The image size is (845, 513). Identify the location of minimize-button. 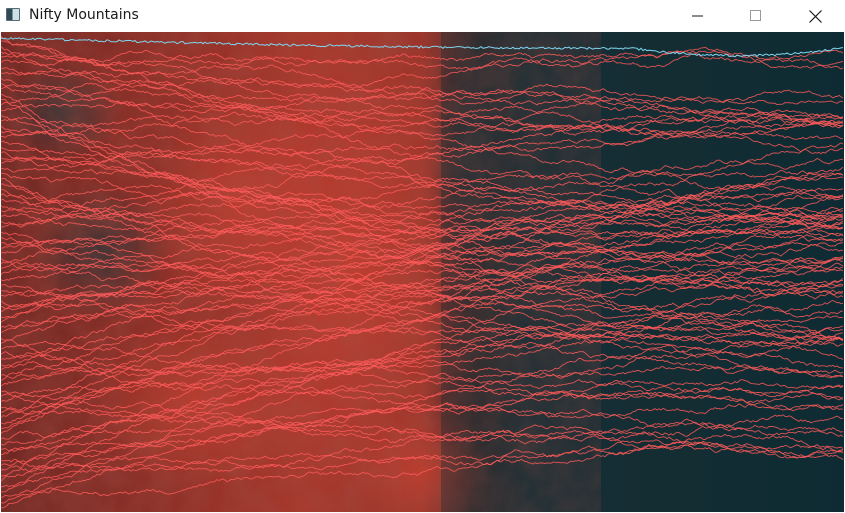
(698, 16).